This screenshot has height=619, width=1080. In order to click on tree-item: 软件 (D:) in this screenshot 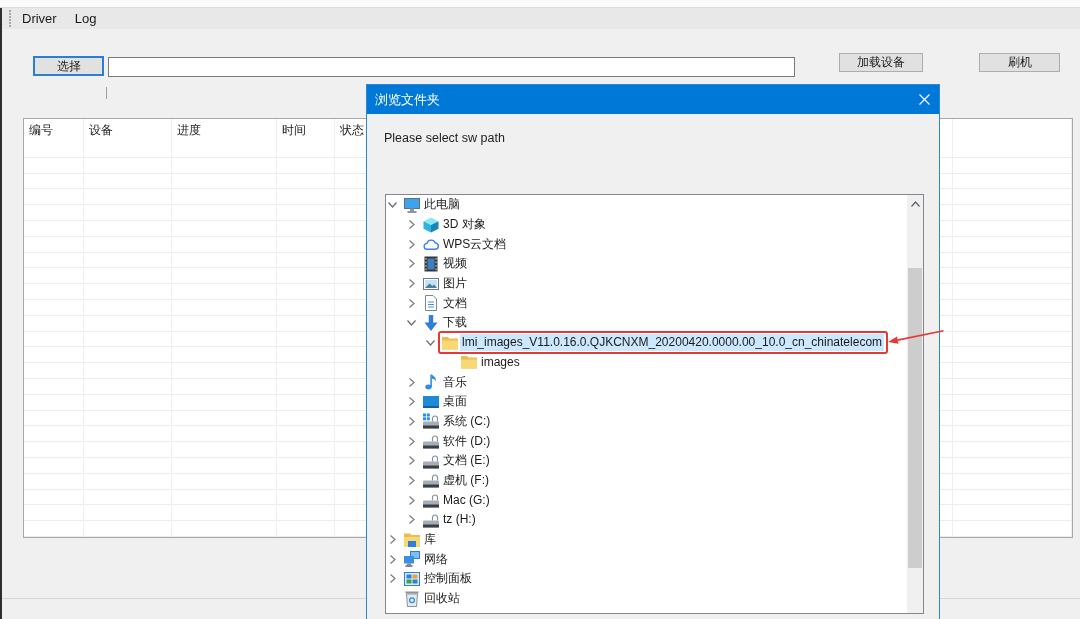, I will do `click(467, 441)`.